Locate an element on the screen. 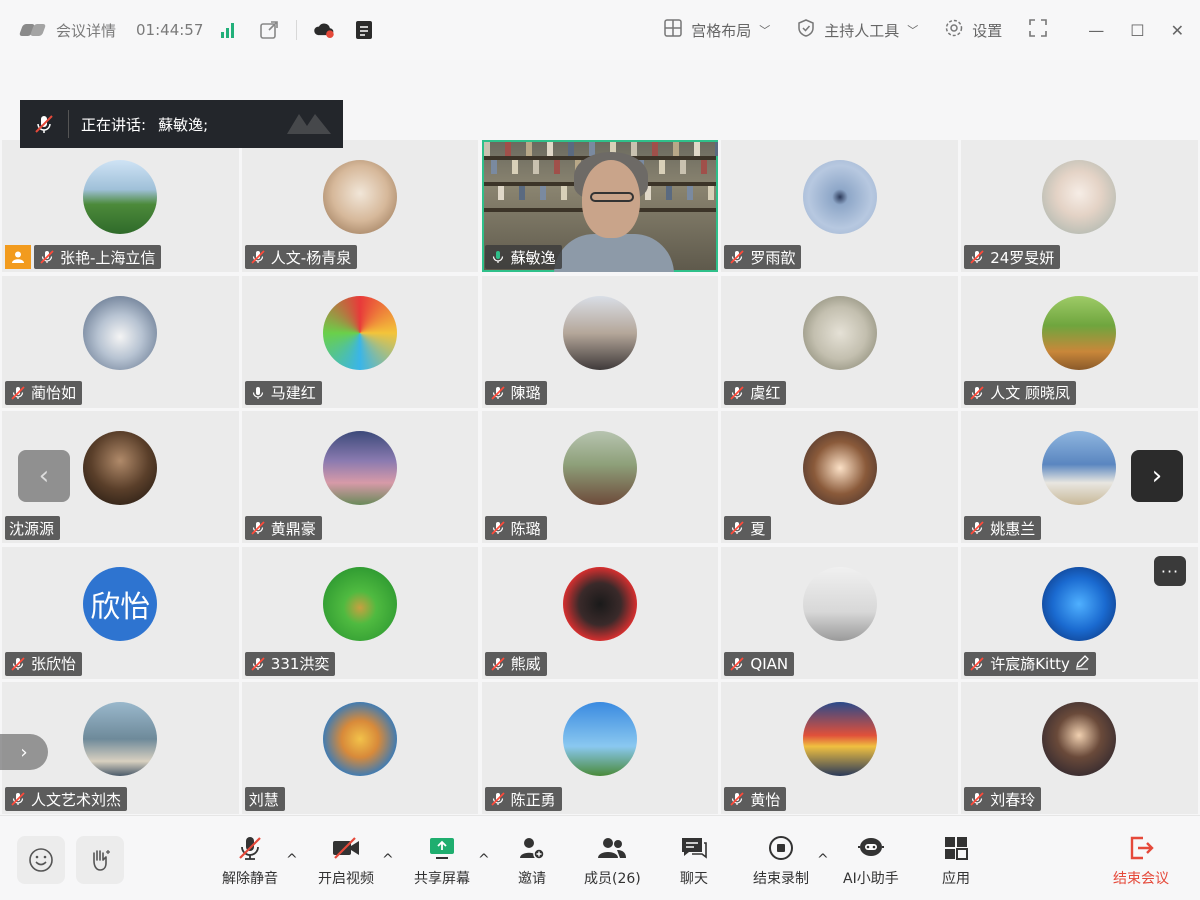  annotate-icon is located at coordinates (1082, 664).